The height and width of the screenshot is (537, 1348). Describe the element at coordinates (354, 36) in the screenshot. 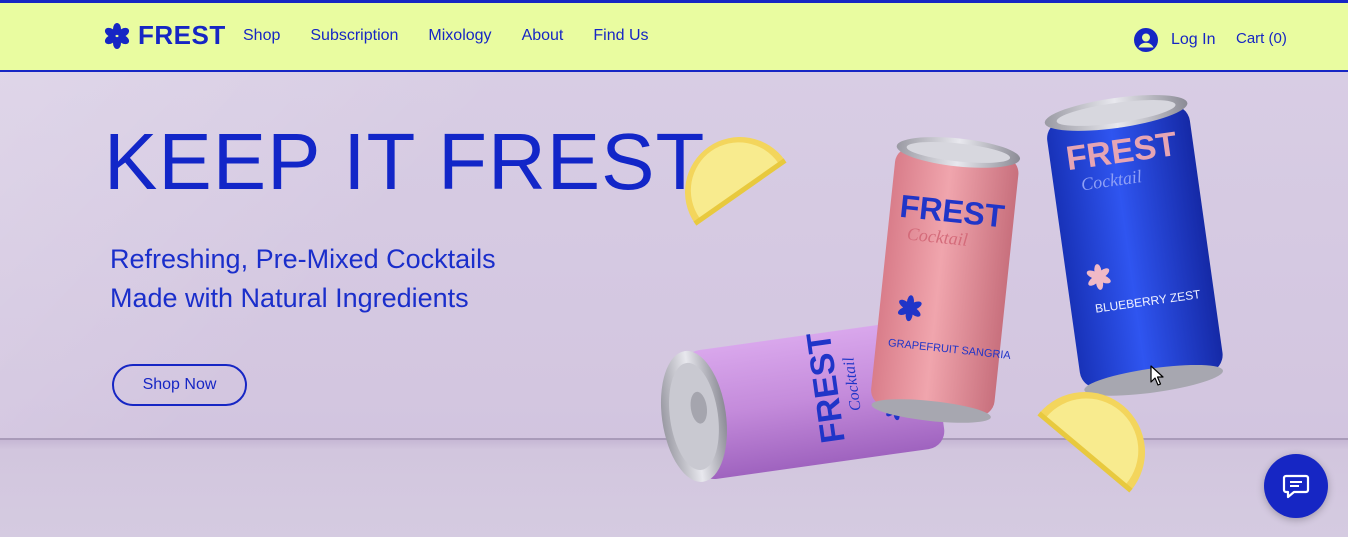

I see `nav-item-subscription: Subscription` at that location.